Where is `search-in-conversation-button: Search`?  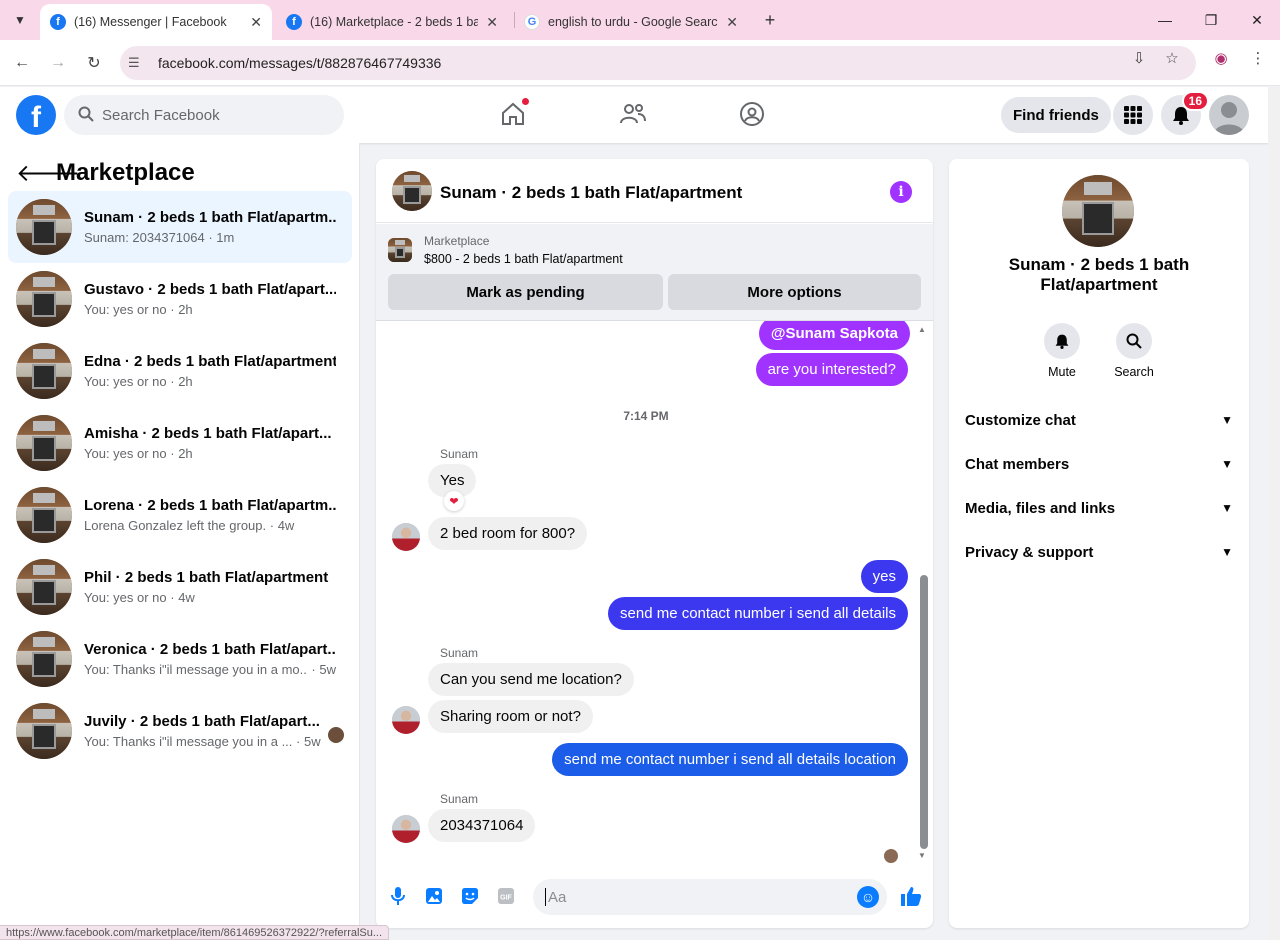 search-in-conversation-button: Search is located at coordinates (1134, 351).